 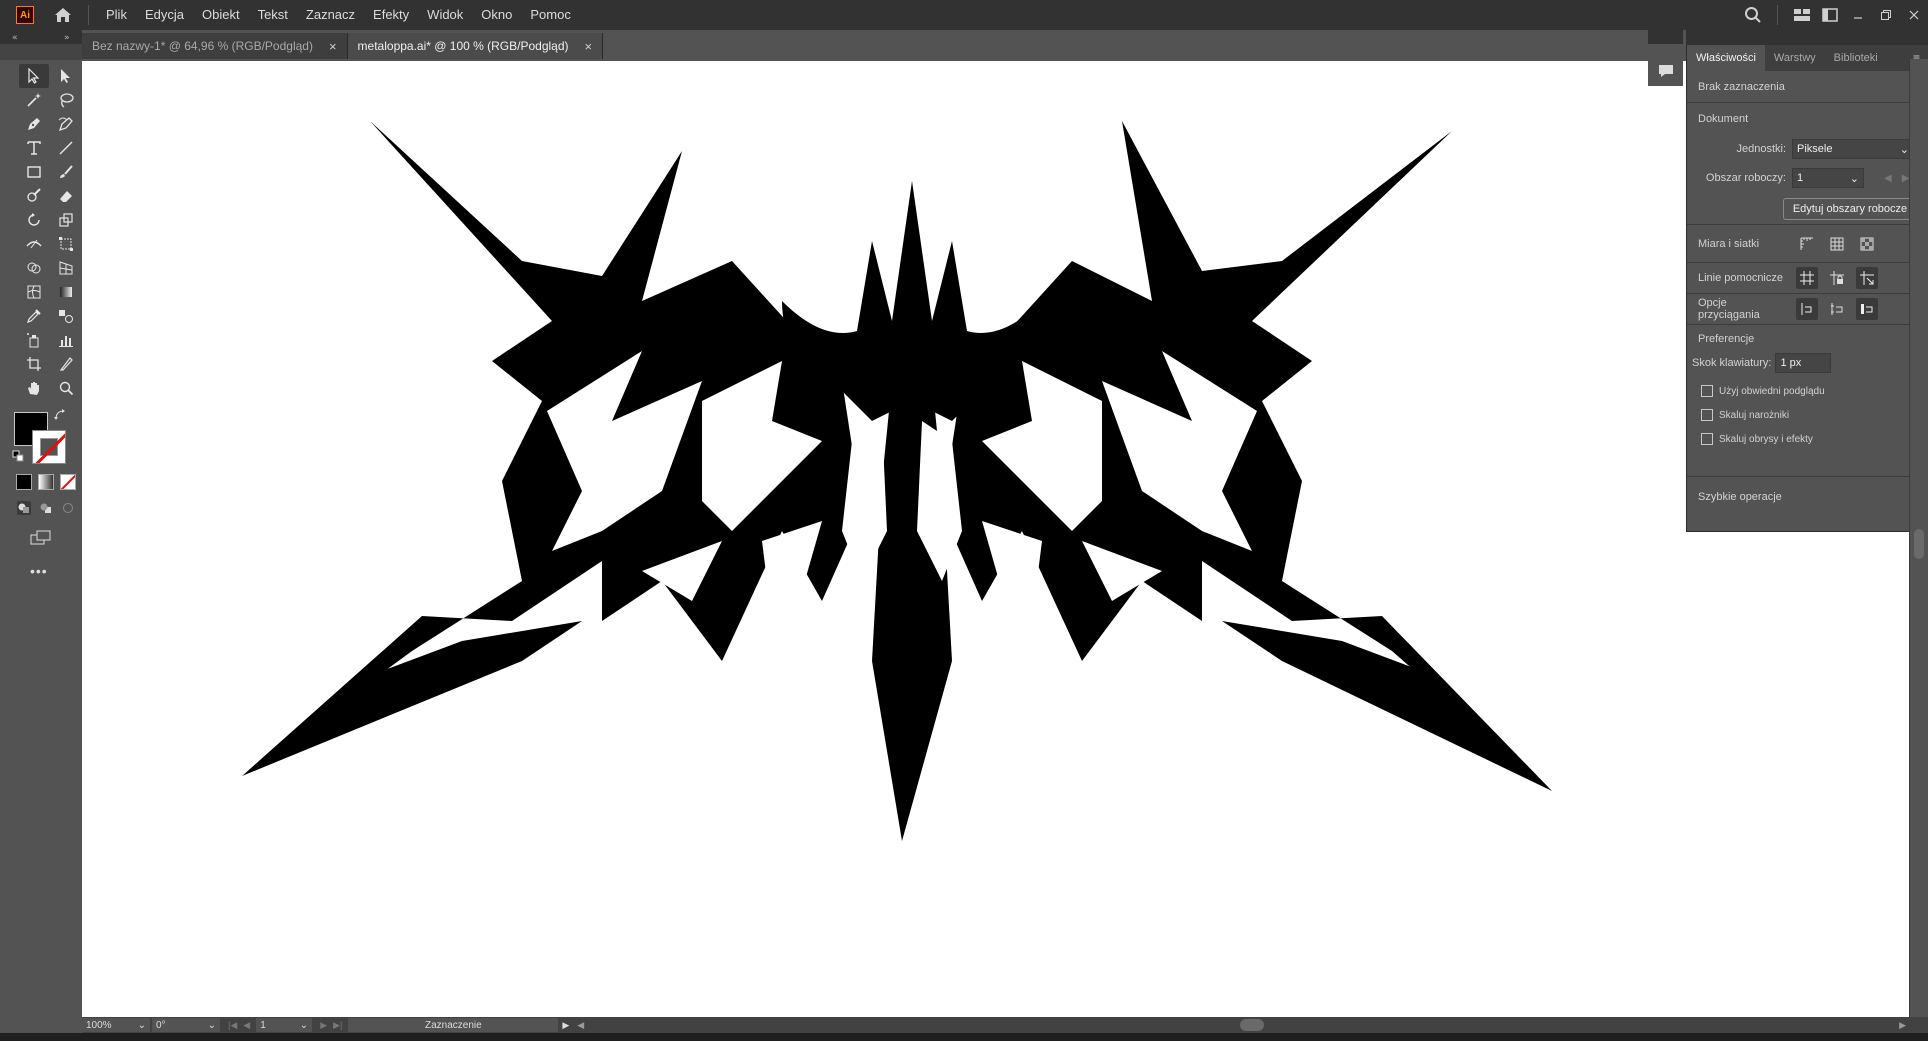 What do you see at coordinates (1665, 37) in the screenshot?
I see `comment-panel-header` at bounding box center [1665, 37].